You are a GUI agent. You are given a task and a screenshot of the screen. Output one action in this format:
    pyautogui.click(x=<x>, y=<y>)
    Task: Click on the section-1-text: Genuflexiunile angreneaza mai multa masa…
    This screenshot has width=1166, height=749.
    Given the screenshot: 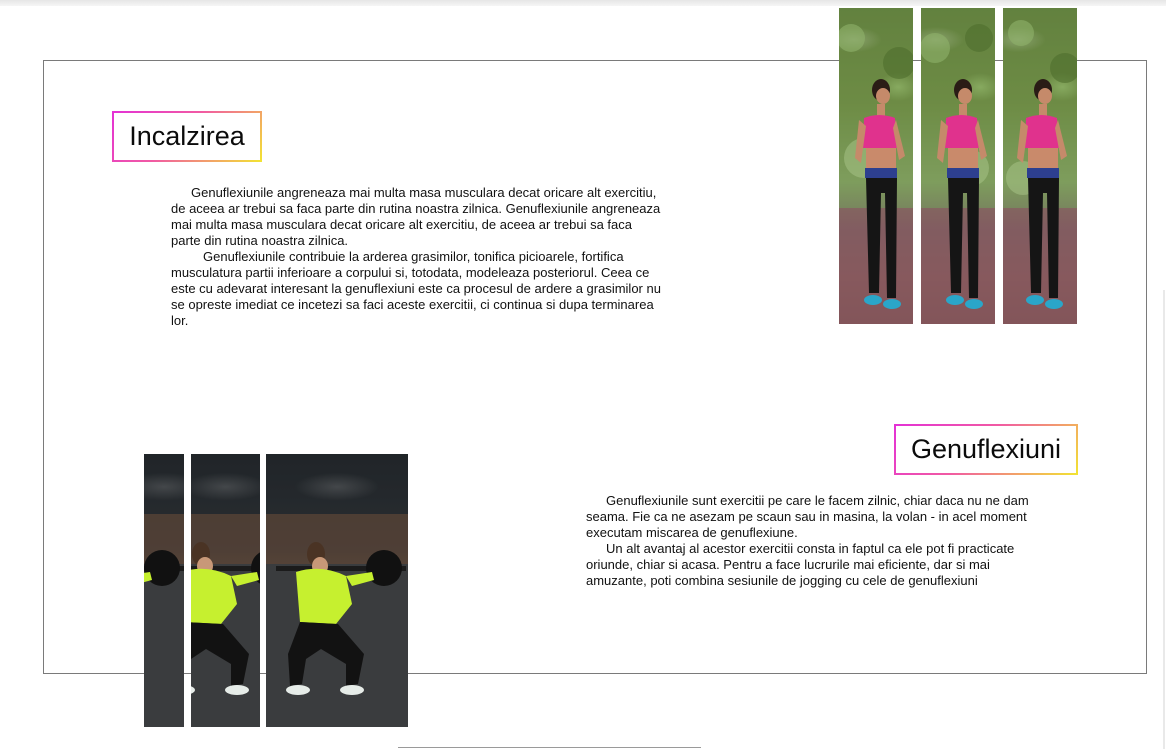 What is the action you would take?
    pyautogui.click(x=417, y=257)
    